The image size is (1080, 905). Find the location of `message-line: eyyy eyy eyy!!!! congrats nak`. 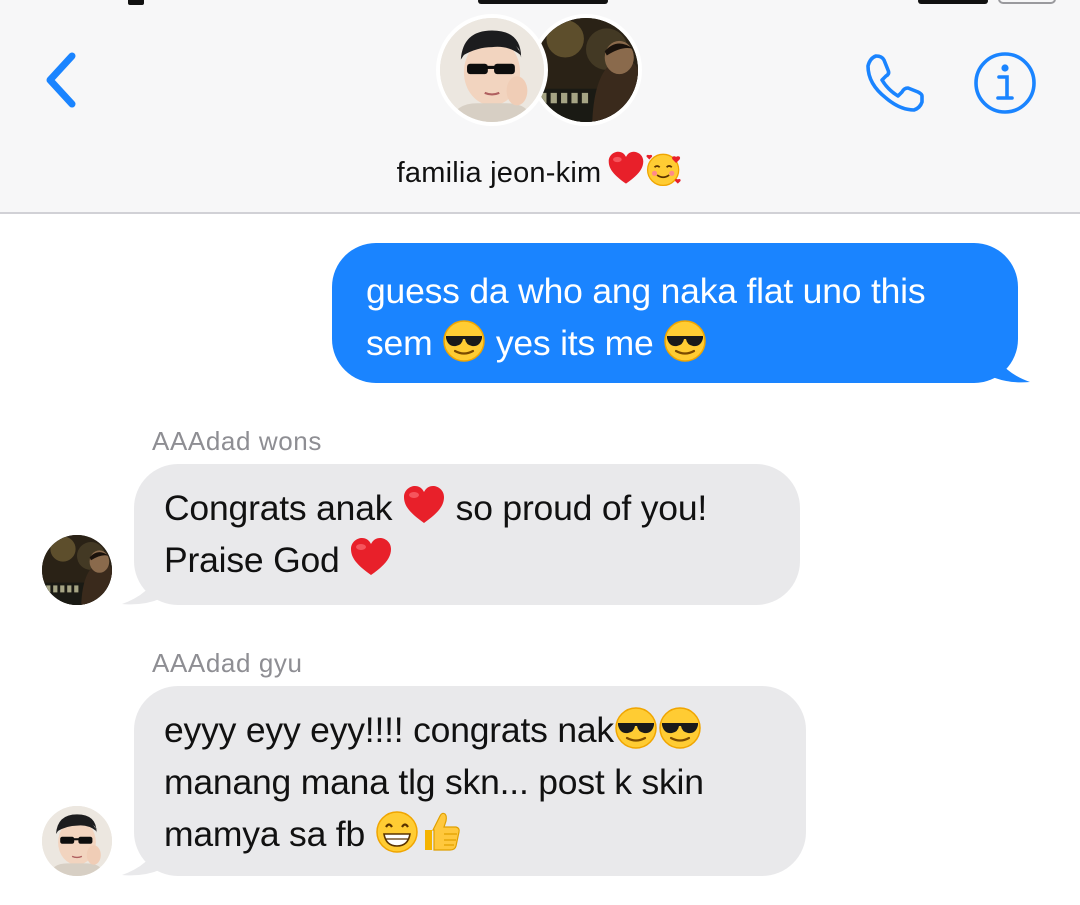

message-line: eyyy eyy eyy!!!! congrats nak is located at coordinates (470, 730).